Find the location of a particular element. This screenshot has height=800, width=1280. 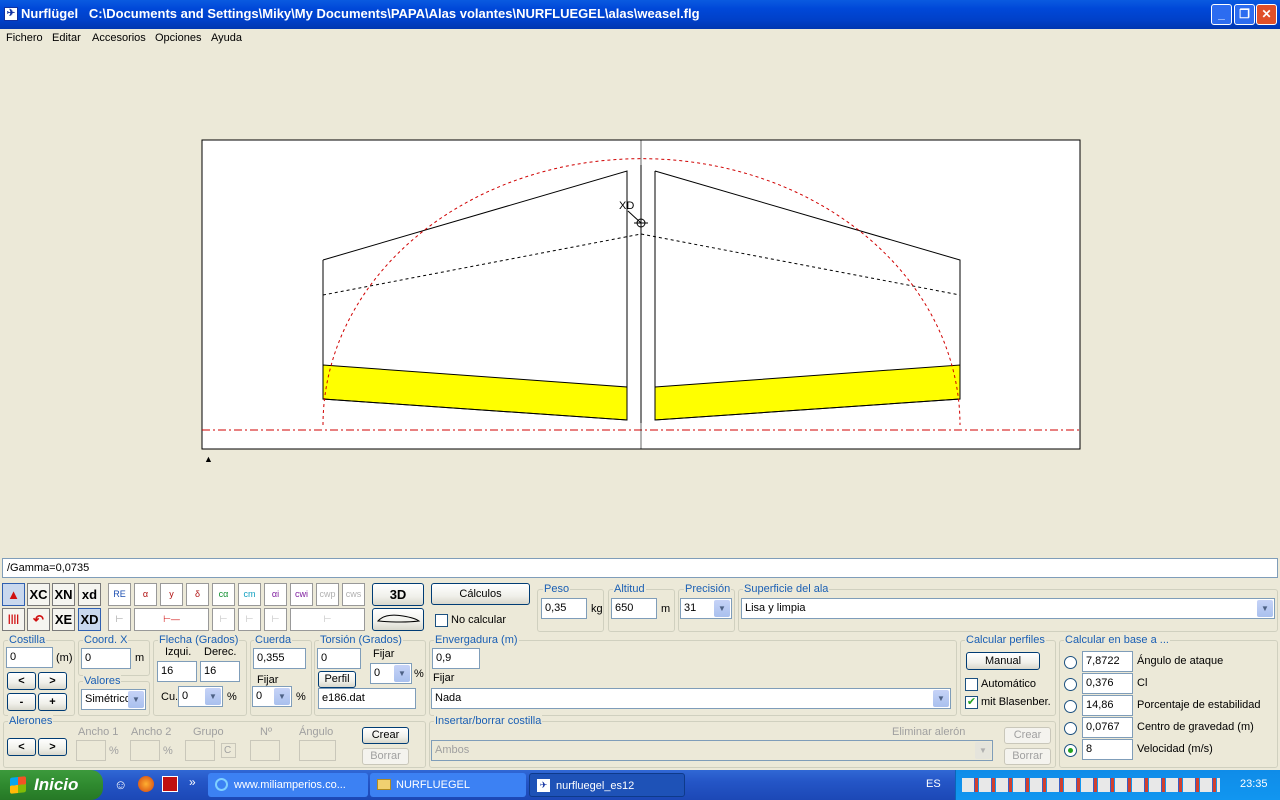

cm-tool: cm is located at coordinates (249, 594).